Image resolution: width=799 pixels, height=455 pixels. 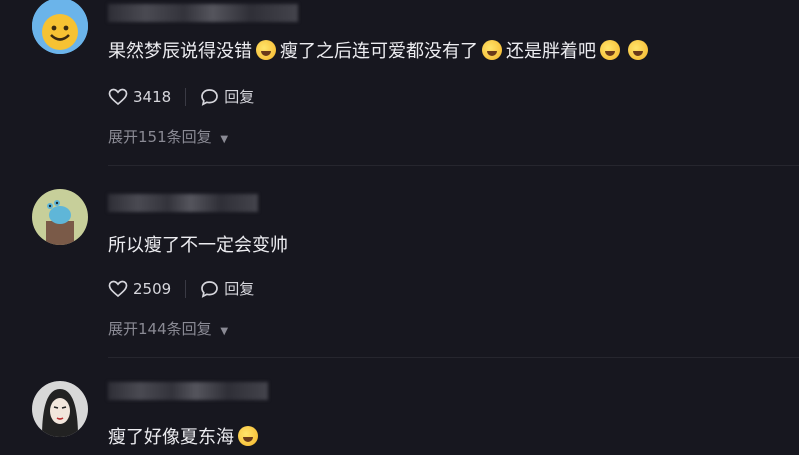 I want to click on like-count: 3418, so click(x=152, y=96).